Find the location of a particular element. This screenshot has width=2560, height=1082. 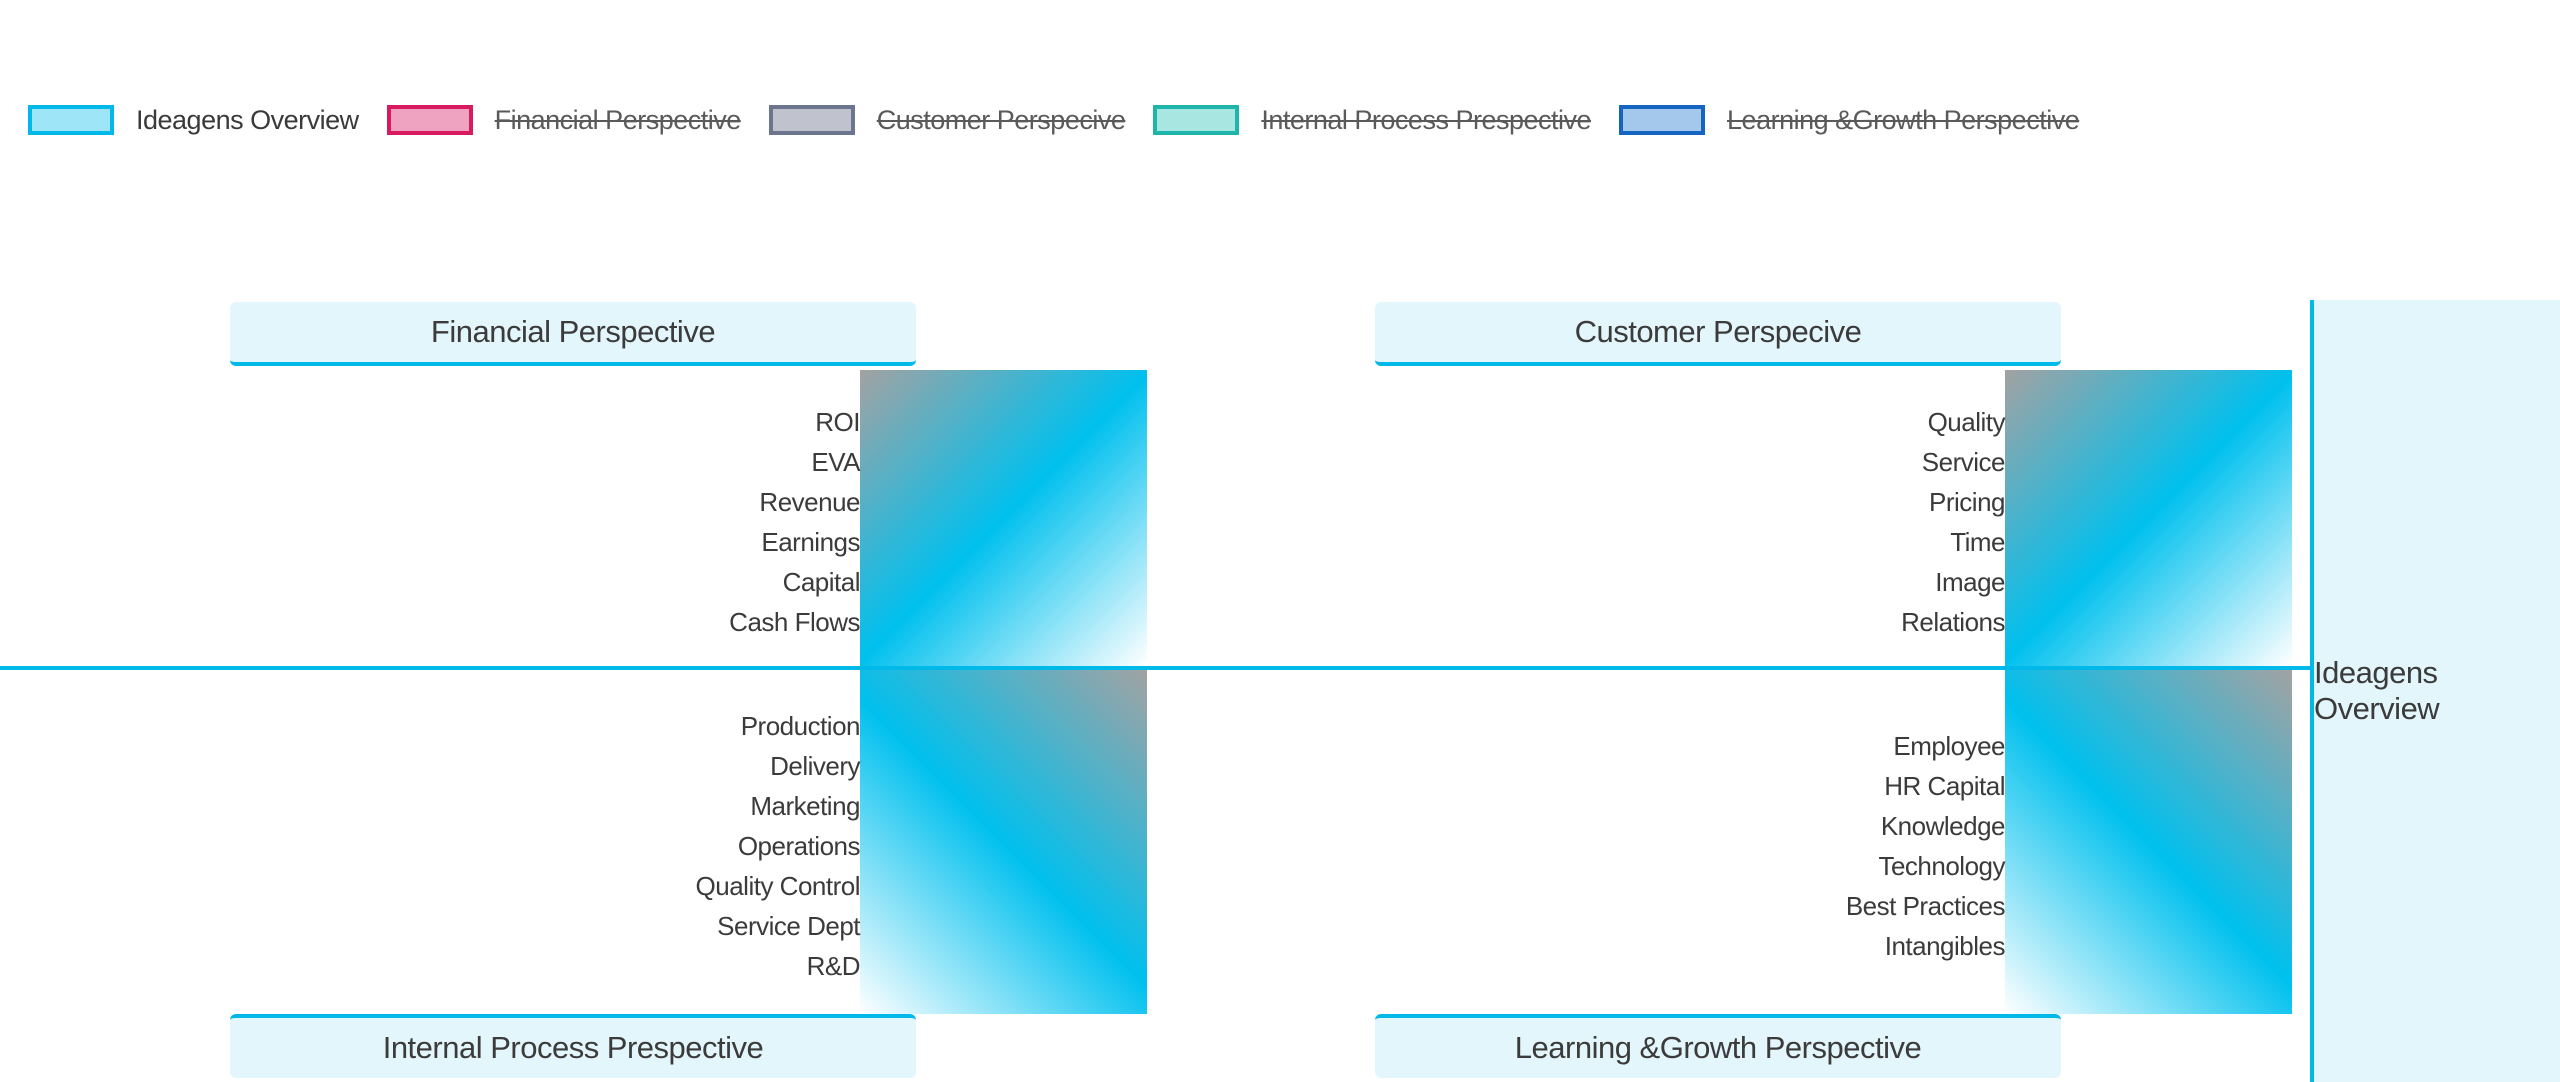

horizontal-axis-line is located at coordinates (1157, 668).